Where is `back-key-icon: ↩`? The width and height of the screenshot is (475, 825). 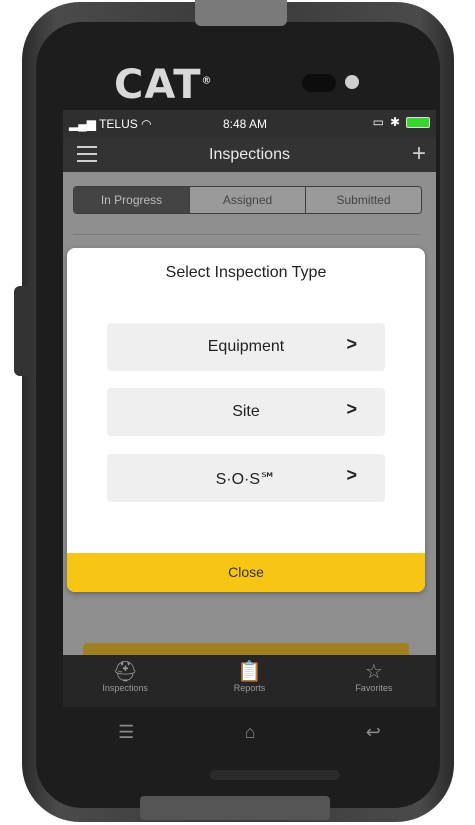 back-key-icon: ↩ is located at coordinates (373, 732).